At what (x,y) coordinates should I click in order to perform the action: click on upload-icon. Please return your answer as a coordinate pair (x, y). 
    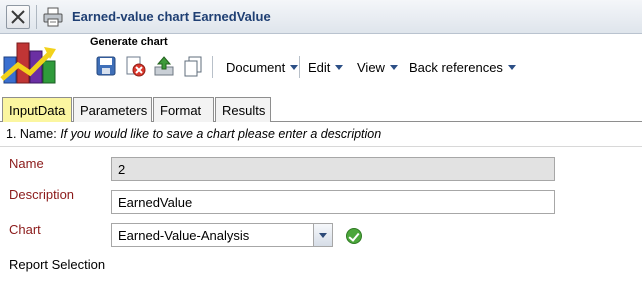
    Looking at the image, I should click on (164, 66).